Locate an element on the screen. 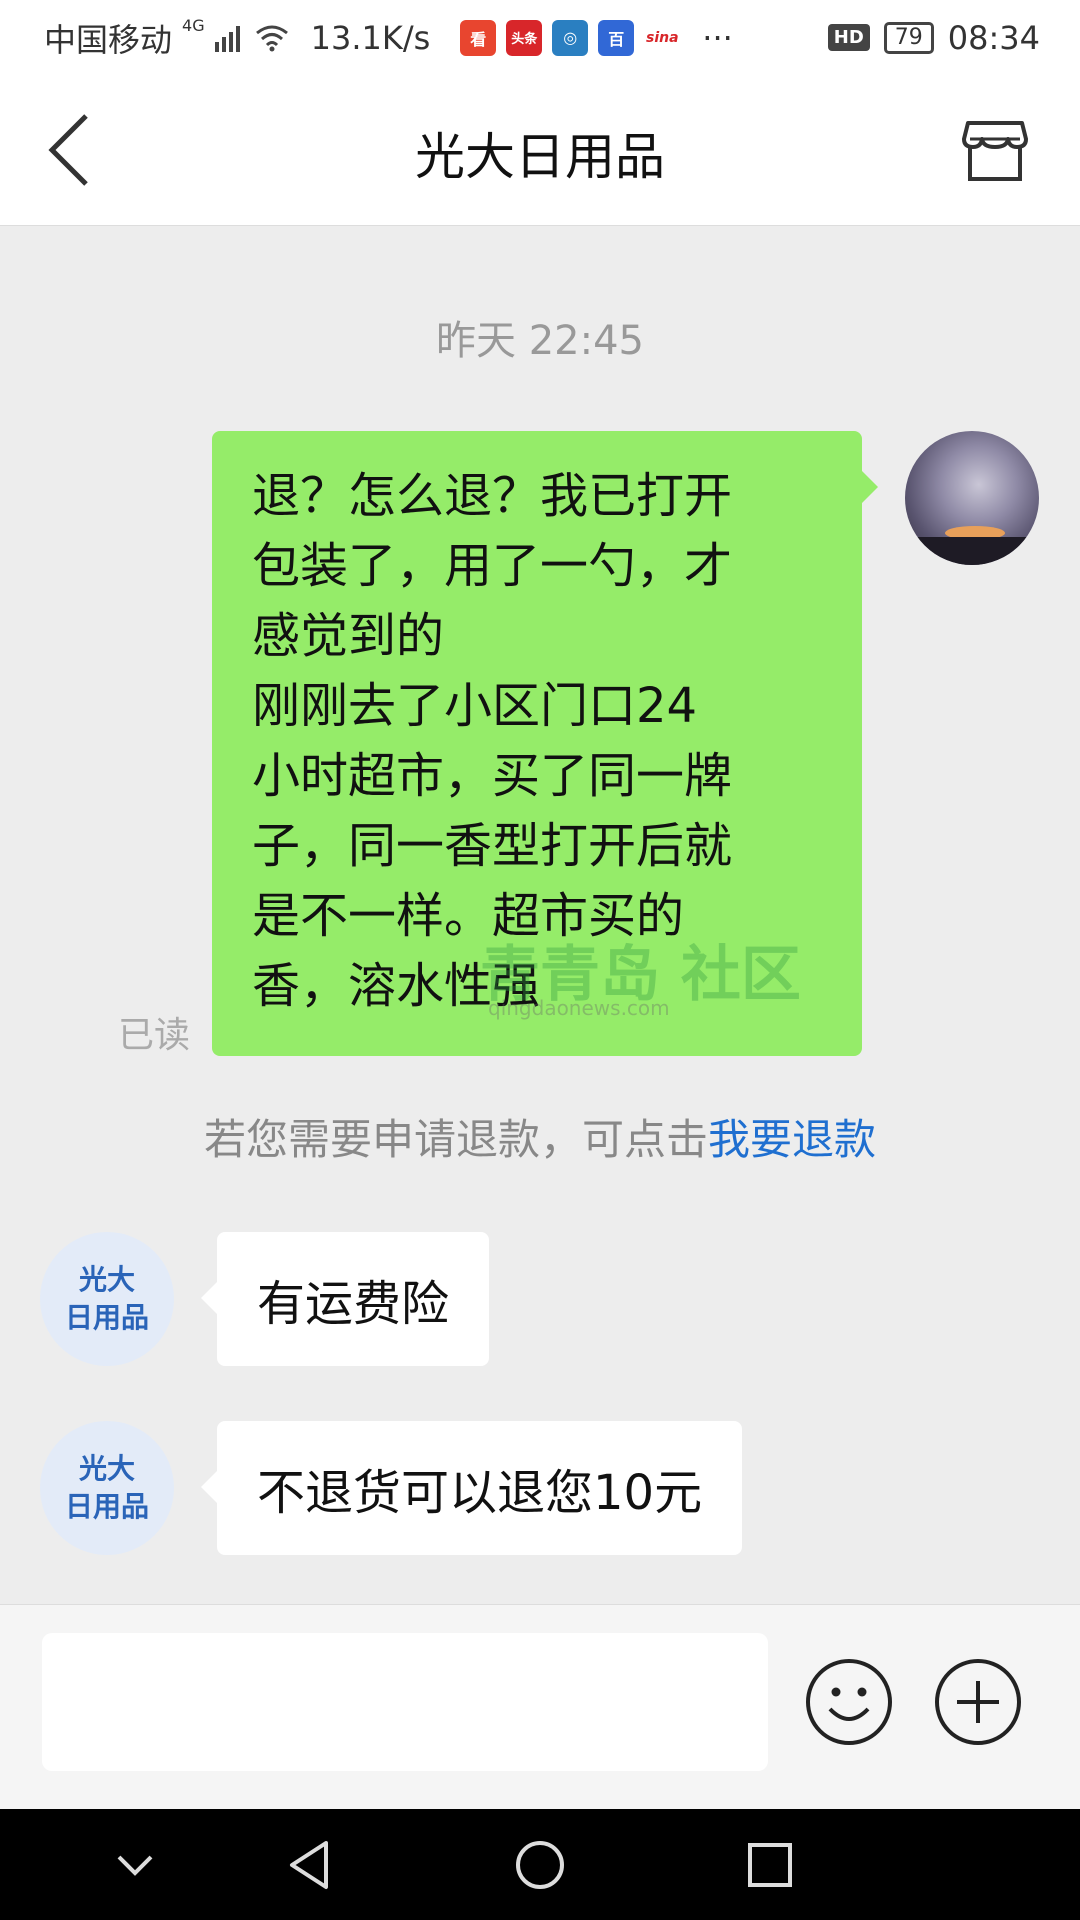 This screenshot has width=1080, height=1920. message-timestamp: 昨天 22:45 is located at coordinates (540, 341).